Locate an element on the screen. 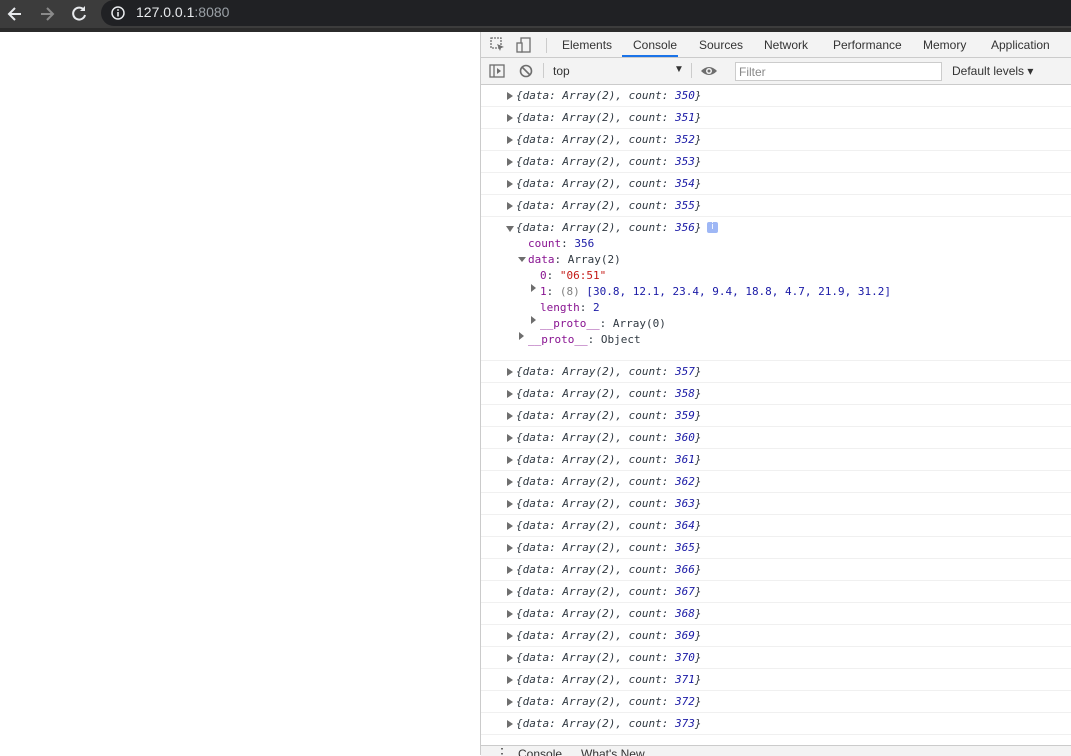 Image resolution: width=1071 pixels, height=756 pixels. url-host: 127.0.0.1 is located at coordinates (165, 12).